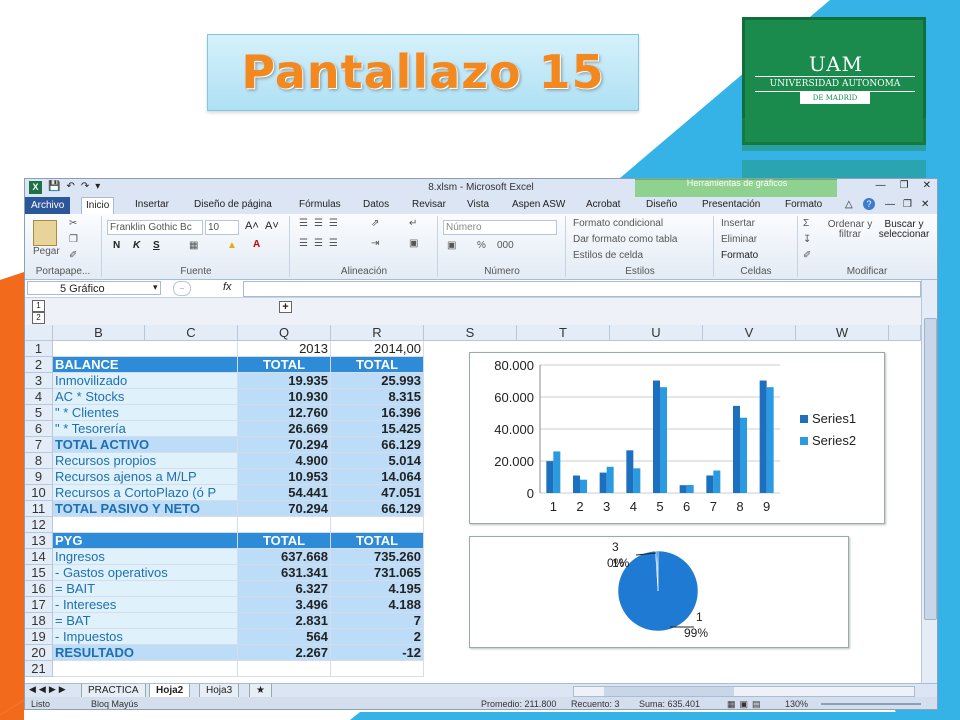  I want to click on table-cell: = BAT, so click(145, 621).